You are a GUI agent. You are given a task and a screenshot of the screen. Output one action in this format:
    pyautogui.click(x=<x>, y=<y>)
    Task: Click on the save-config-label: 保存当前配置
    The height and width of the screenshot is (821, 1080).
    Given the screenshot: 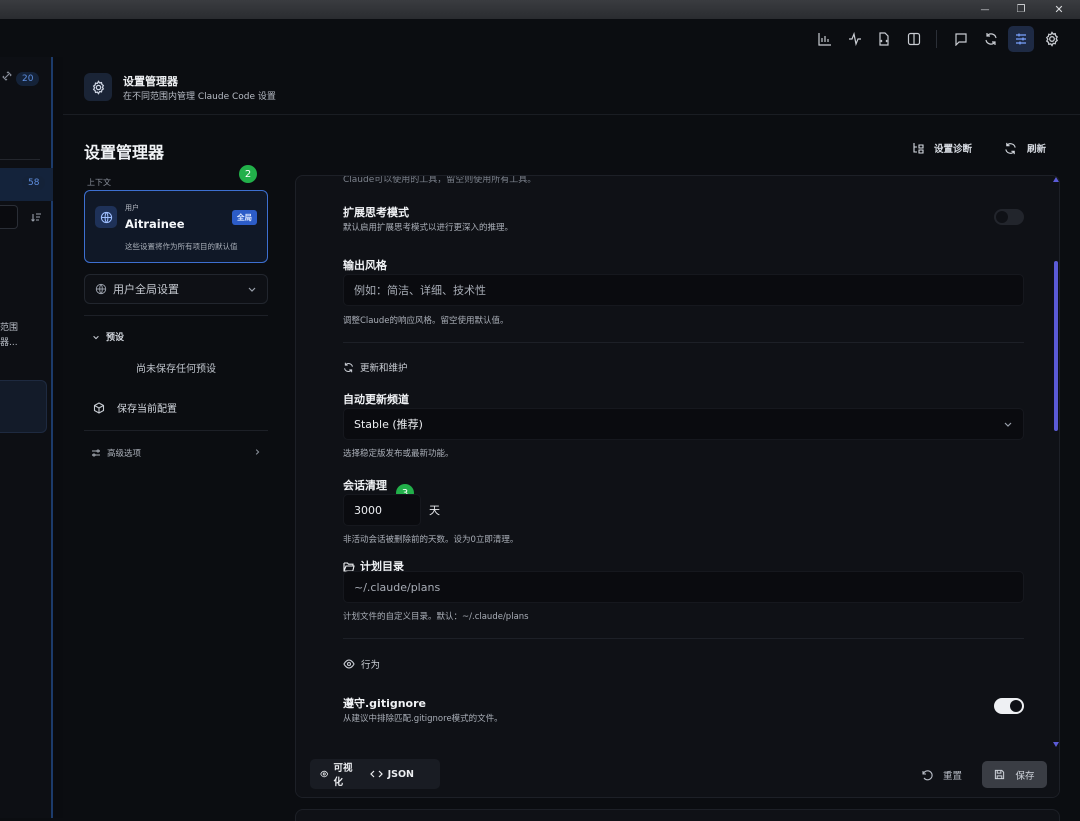 What is the action you would take?
    pyautogui.click(x=147, y=409)
    